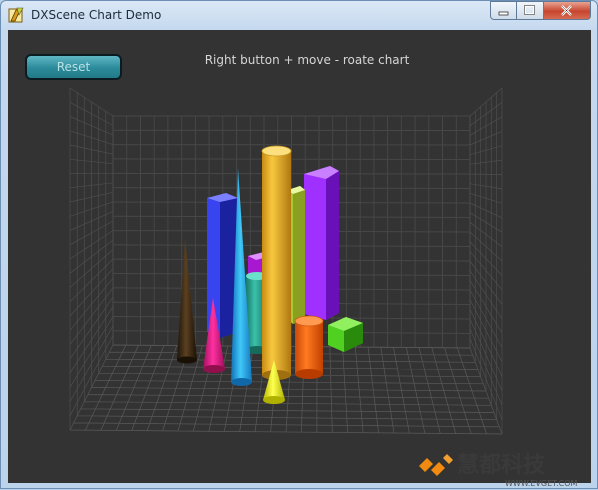  I want to click on grid-right-wall, so click(486, 261).